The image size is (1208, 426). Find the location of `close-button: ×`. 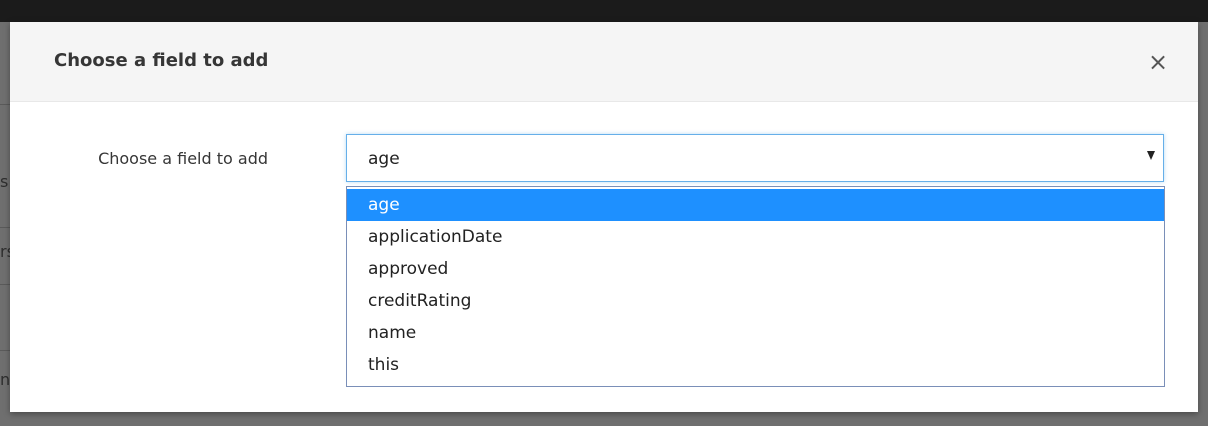

close-button: × is located at coordinates (1158, 62).